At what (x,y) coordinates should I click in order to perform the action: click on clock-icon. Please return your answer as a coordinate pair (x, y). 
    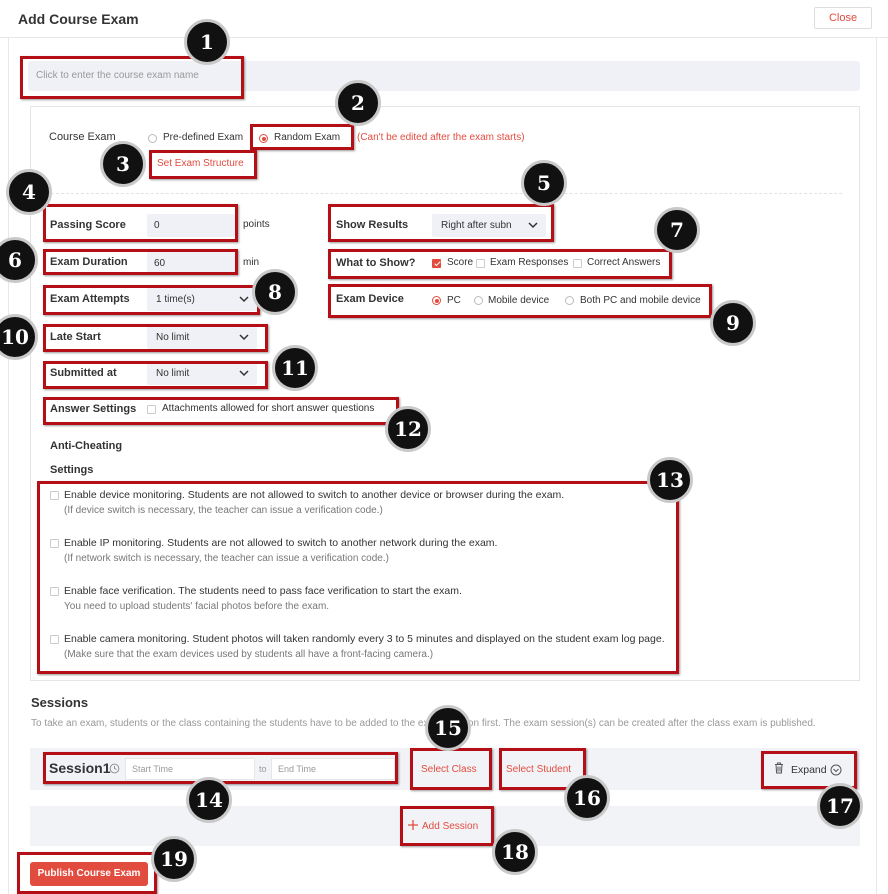
    Looking at the image, I should click on (114, 768).